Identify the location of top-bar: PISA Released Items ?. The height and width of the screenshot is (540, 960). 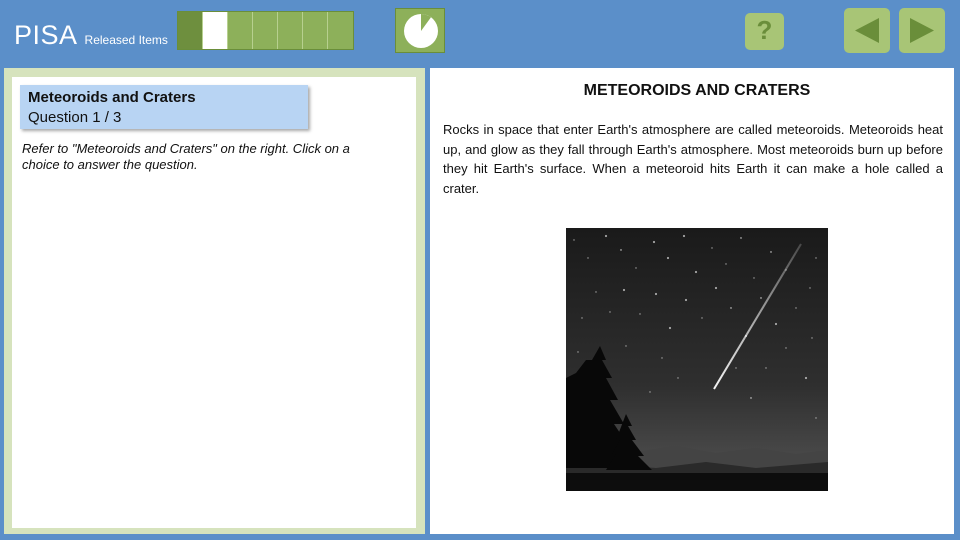
(480, 31).